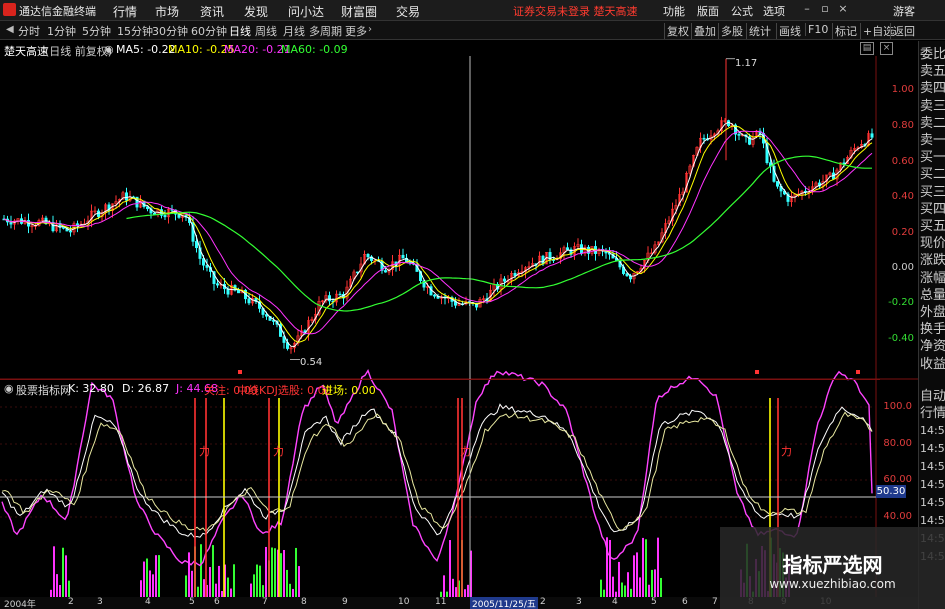  I want to click on indicator-name: 股票指标网, so click(43, 390).